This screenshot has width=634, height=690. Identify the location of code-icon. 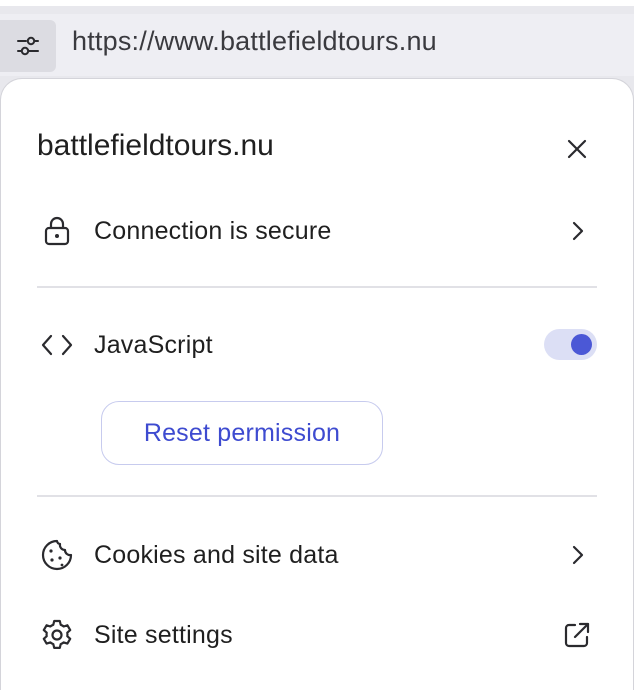
(57, 345).